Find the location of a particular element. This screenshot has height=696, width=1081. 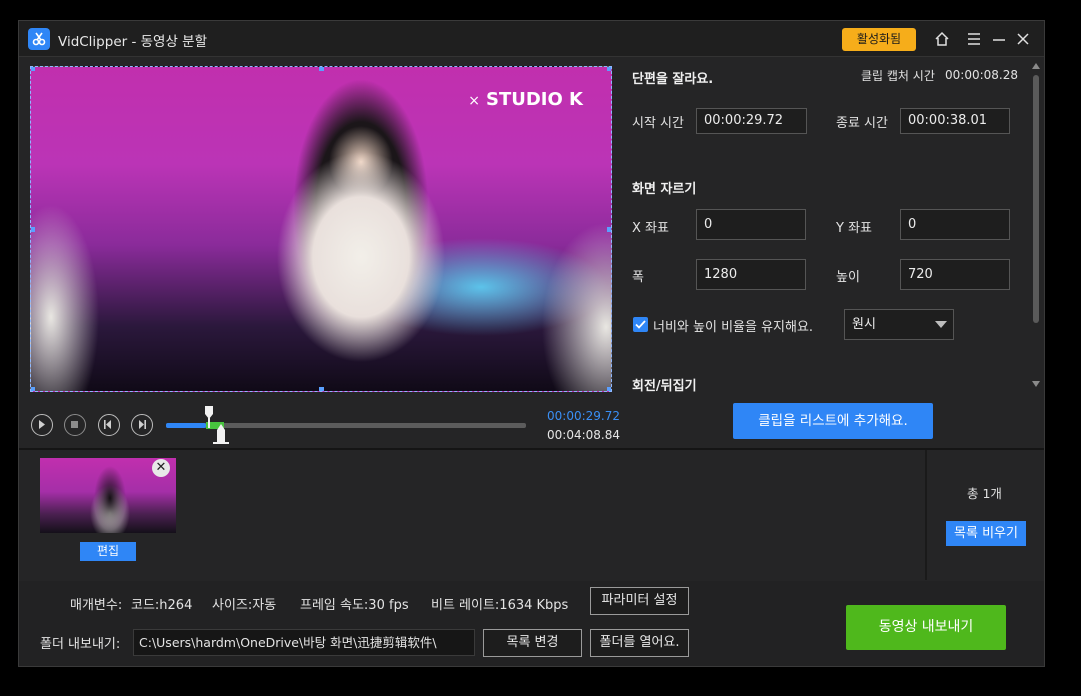

stop-icon is located at coordinates (74, 424).